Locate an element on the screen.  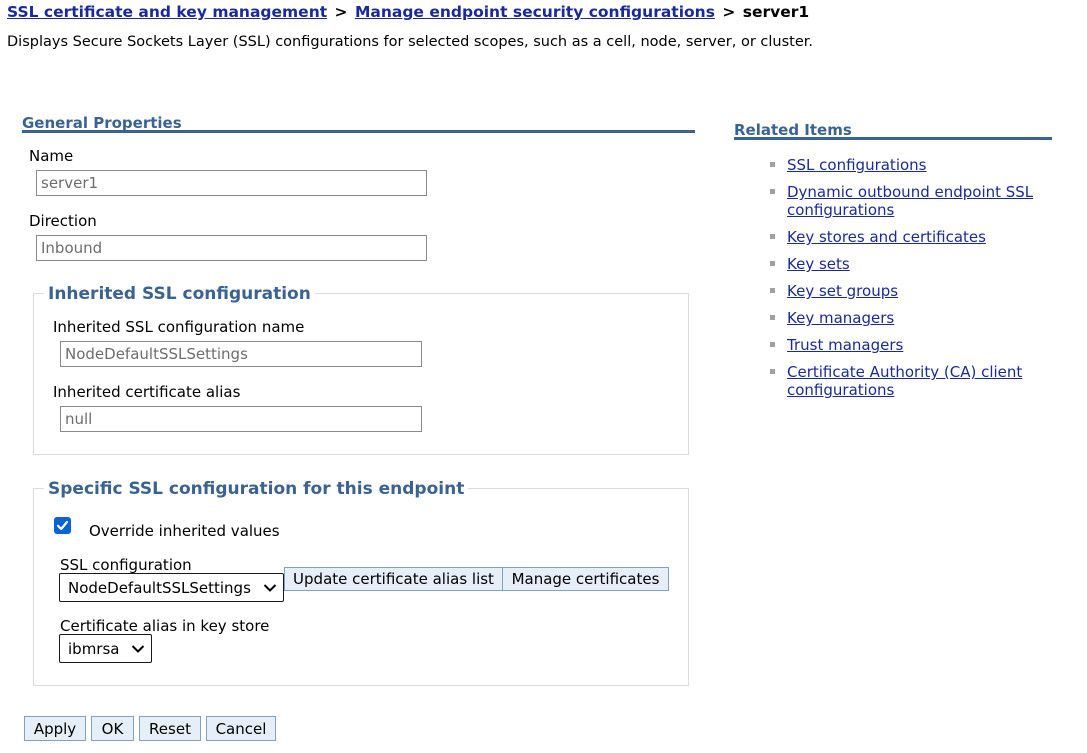
breadcrumb-link-ssl-cert-key-mgmt: SSL certificate and key management is located at coordinates (167, 12).